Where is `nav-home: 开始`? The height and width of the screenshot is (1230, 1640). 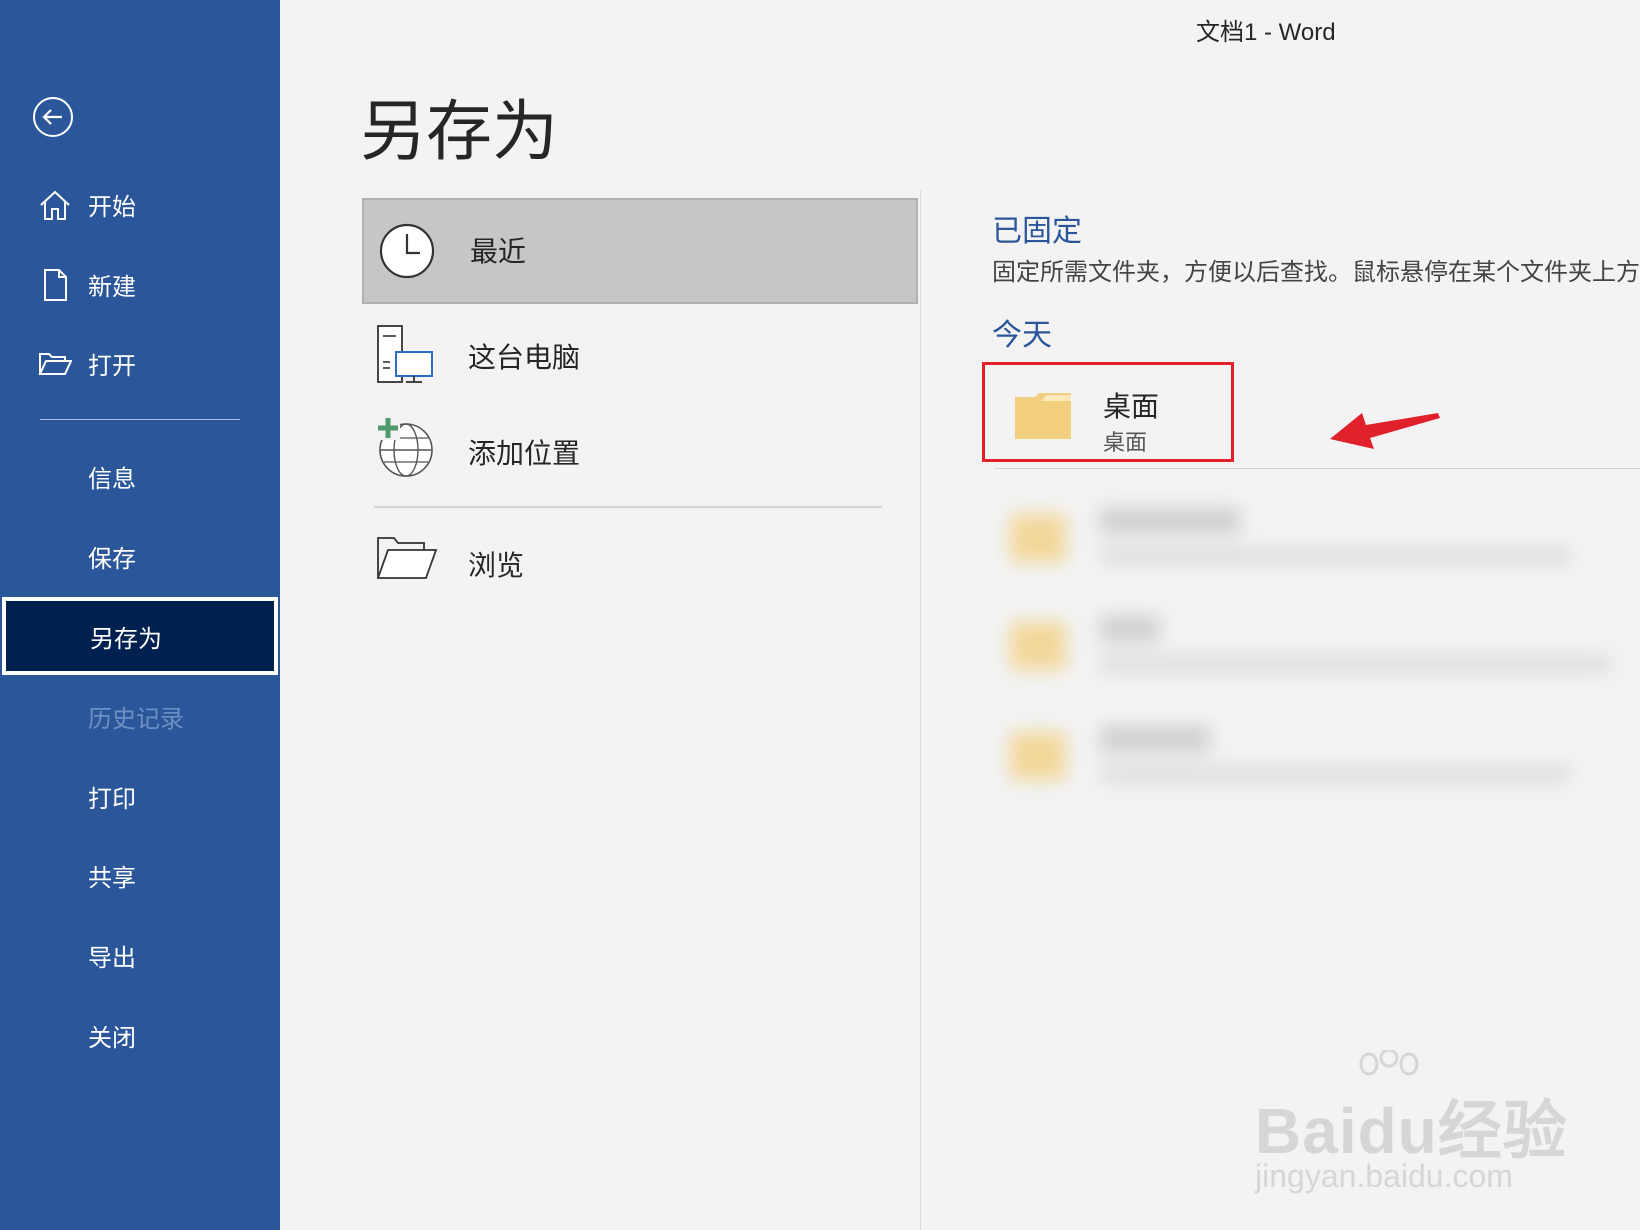 nav-home: 开始 is located at coordinates (140, 204).